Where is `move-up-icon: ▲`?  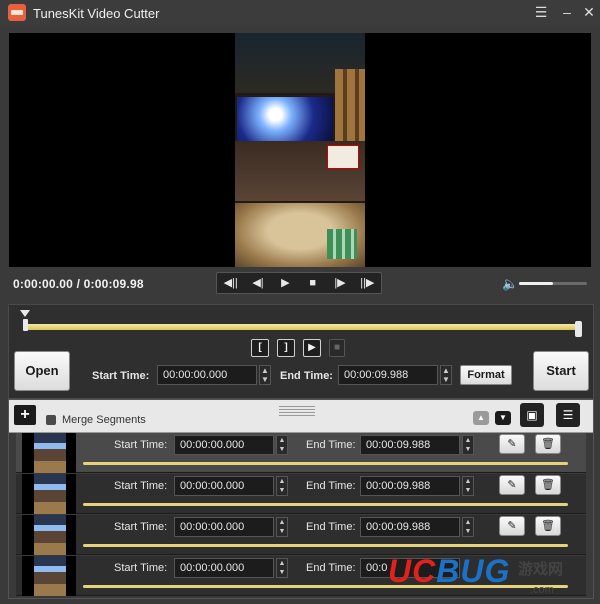
move-up-icon: ▲ is located at coordinates (481, 418).